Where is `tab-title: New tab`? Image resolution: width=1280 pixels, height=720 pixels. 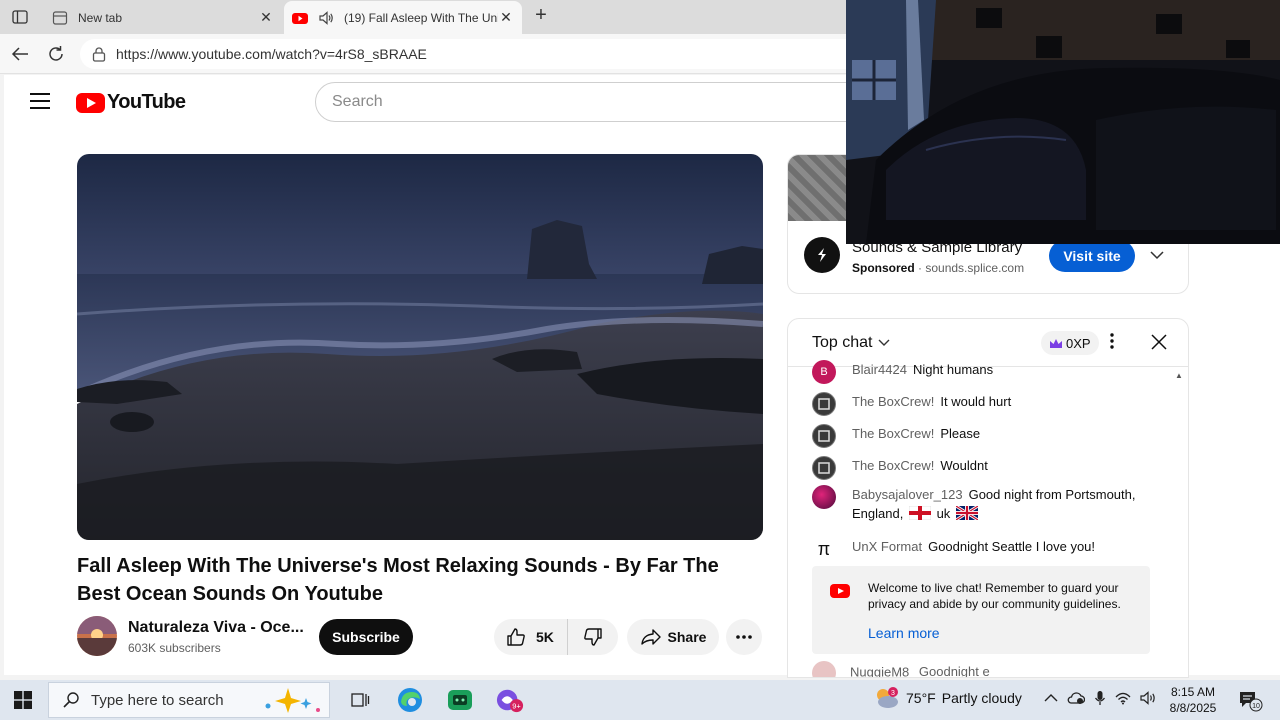
tab-title: New tab is located at coordinates (100, 17).